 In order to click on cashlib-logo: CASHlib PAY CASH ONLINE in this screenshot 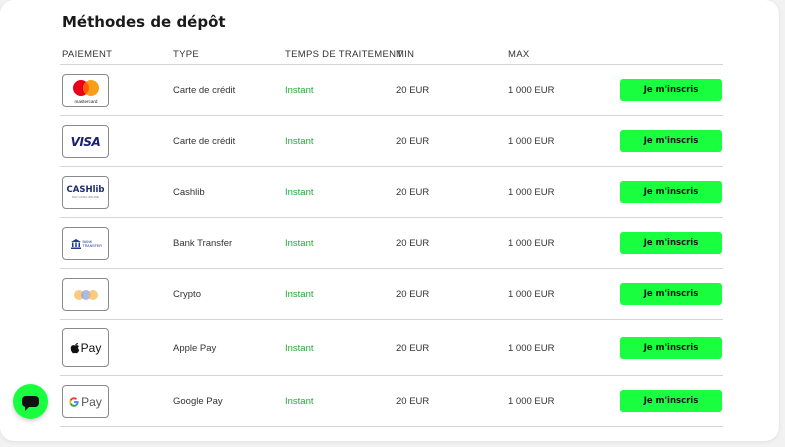, I will do `click(85, 192)`.